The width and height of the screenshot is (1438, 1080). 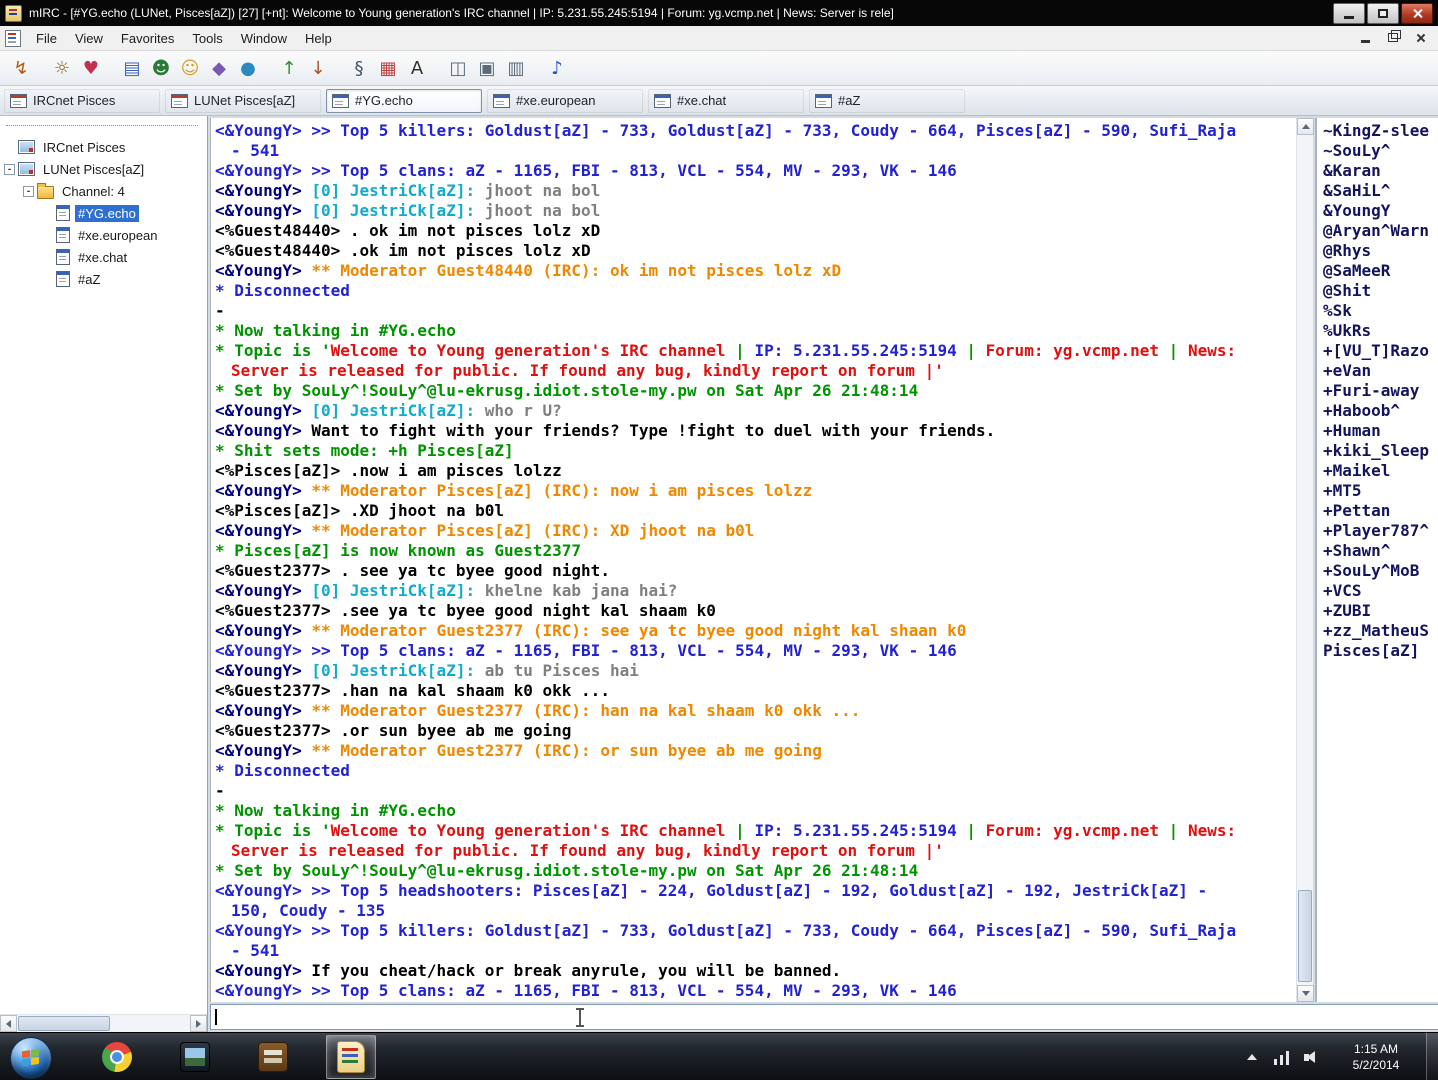 What do you see at coordinates (1305, 993) in the screenshot?
I see `scroll-down-button` at bounding box center [1305, 993].